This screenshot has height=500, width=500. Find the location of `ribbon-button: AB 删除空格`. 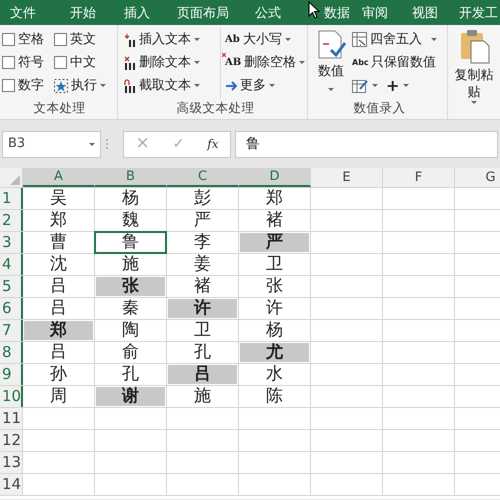

ribbon-button: AB 删除空格 is located at coordinates (265, 62).